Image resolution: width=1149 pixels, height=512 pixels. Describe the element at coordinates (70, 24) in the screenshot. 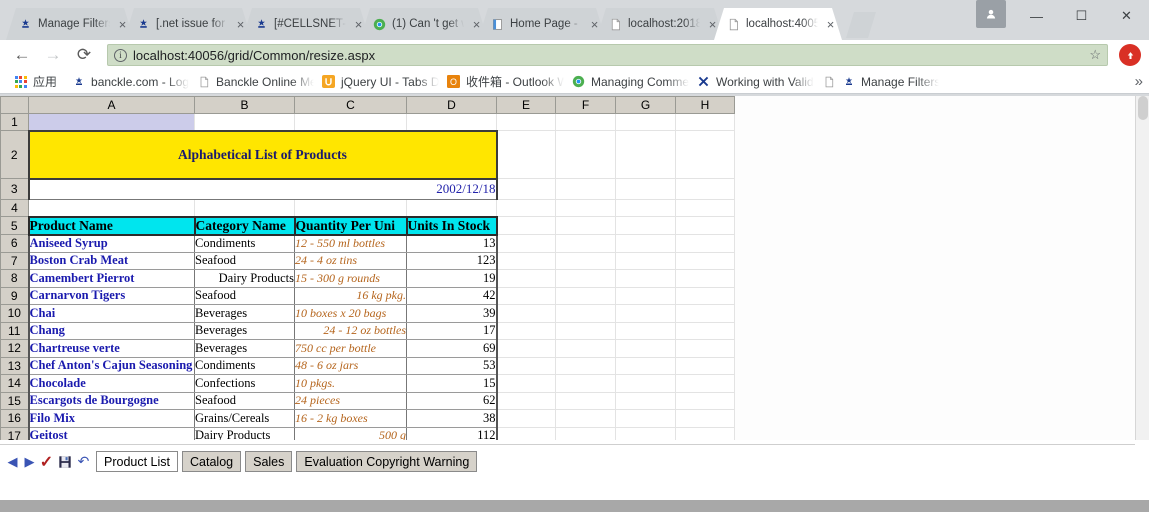

I see `browser-tab: Manage Filters ×` at that location.